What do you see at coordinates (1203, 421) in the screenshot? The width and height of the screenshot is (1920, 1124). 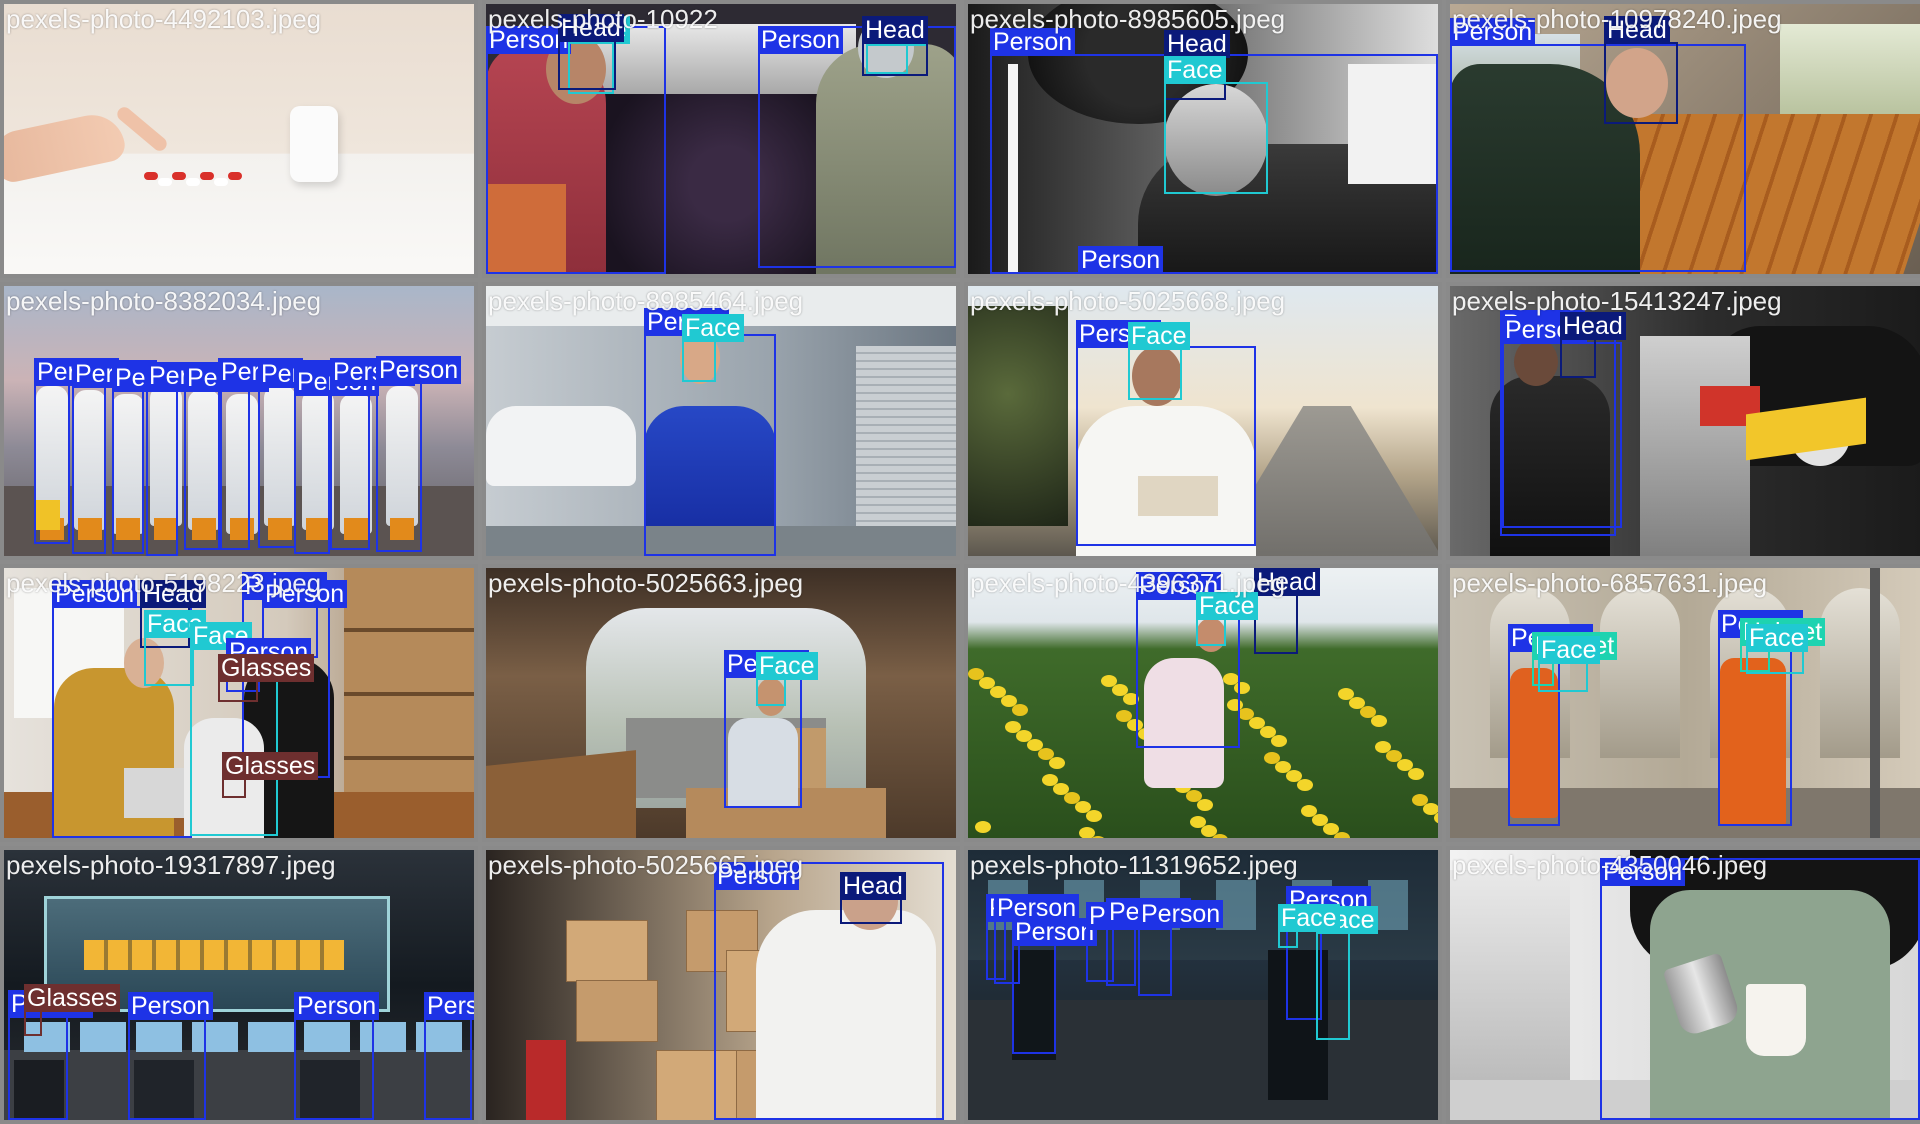 I see `image-tile: Person Face pexels-photo-5025668.jpeg` at bounding box center [1203, 421].